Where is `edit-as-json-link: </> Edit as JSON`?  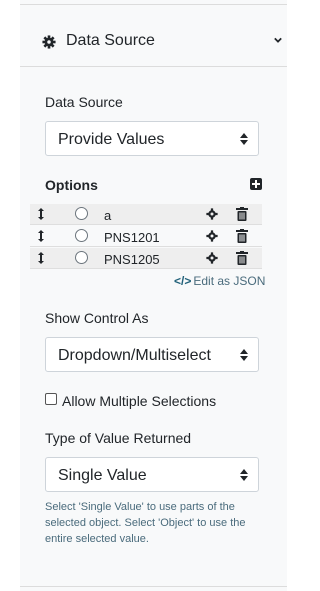
edit-as-json-link: </> Edit as JSON is located at coordinates (219, 281).